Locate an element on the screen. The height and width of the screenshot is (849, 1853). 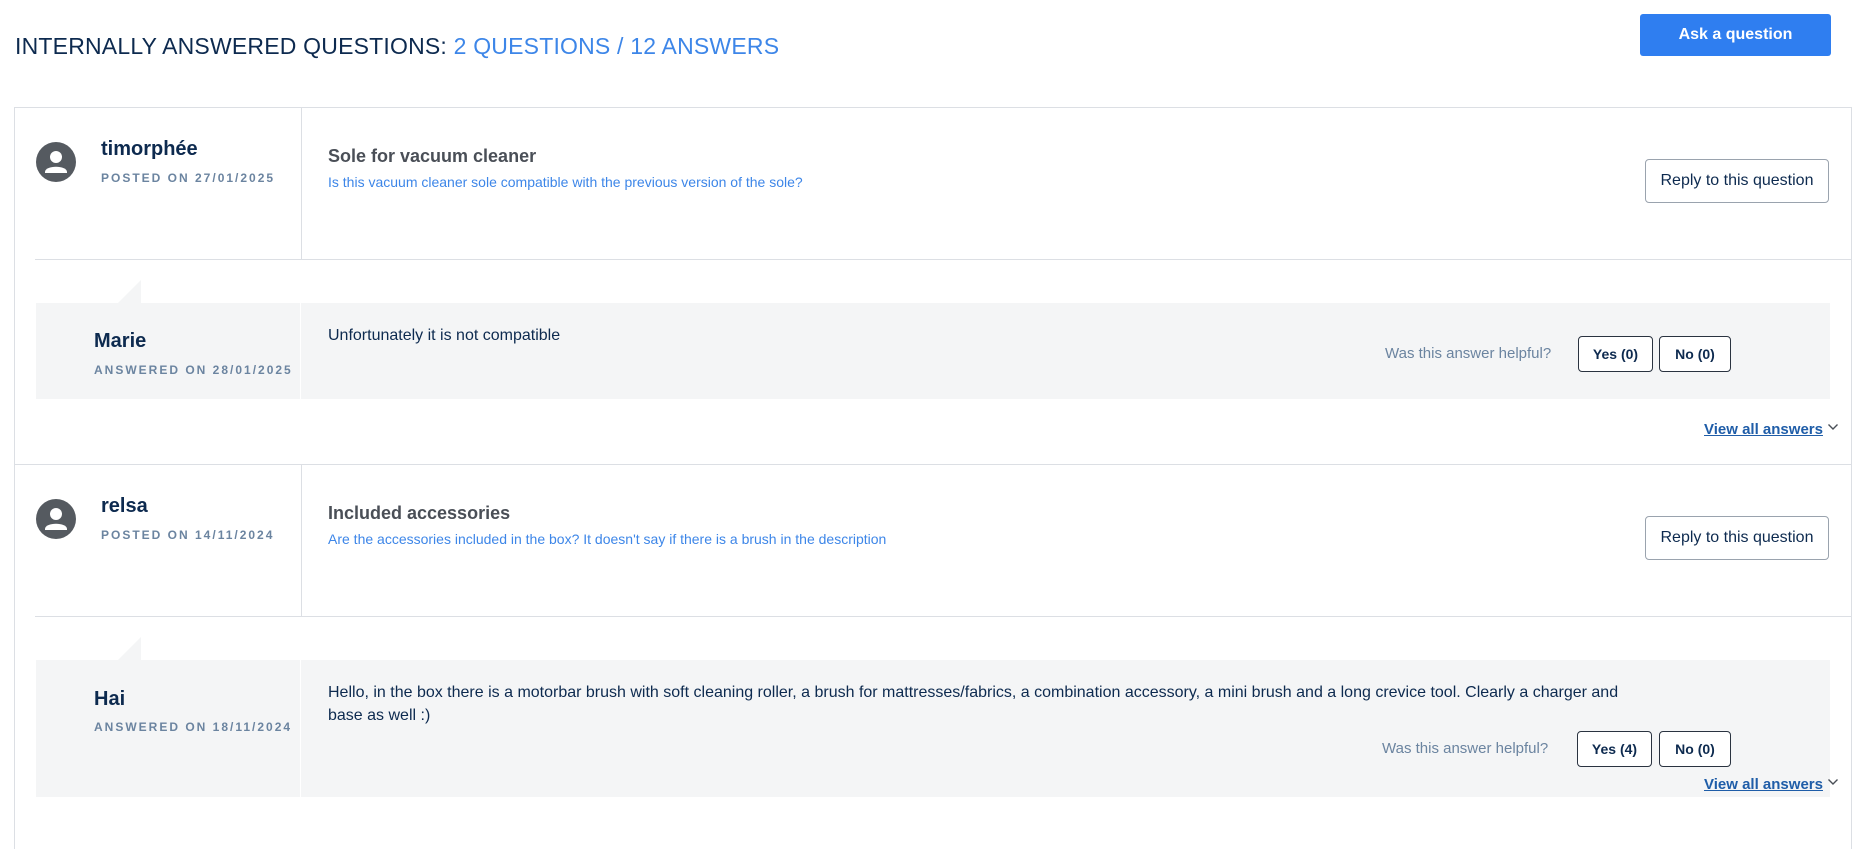
helpful-yes-button: Yes (0) is located at coordinates (1615, 354).